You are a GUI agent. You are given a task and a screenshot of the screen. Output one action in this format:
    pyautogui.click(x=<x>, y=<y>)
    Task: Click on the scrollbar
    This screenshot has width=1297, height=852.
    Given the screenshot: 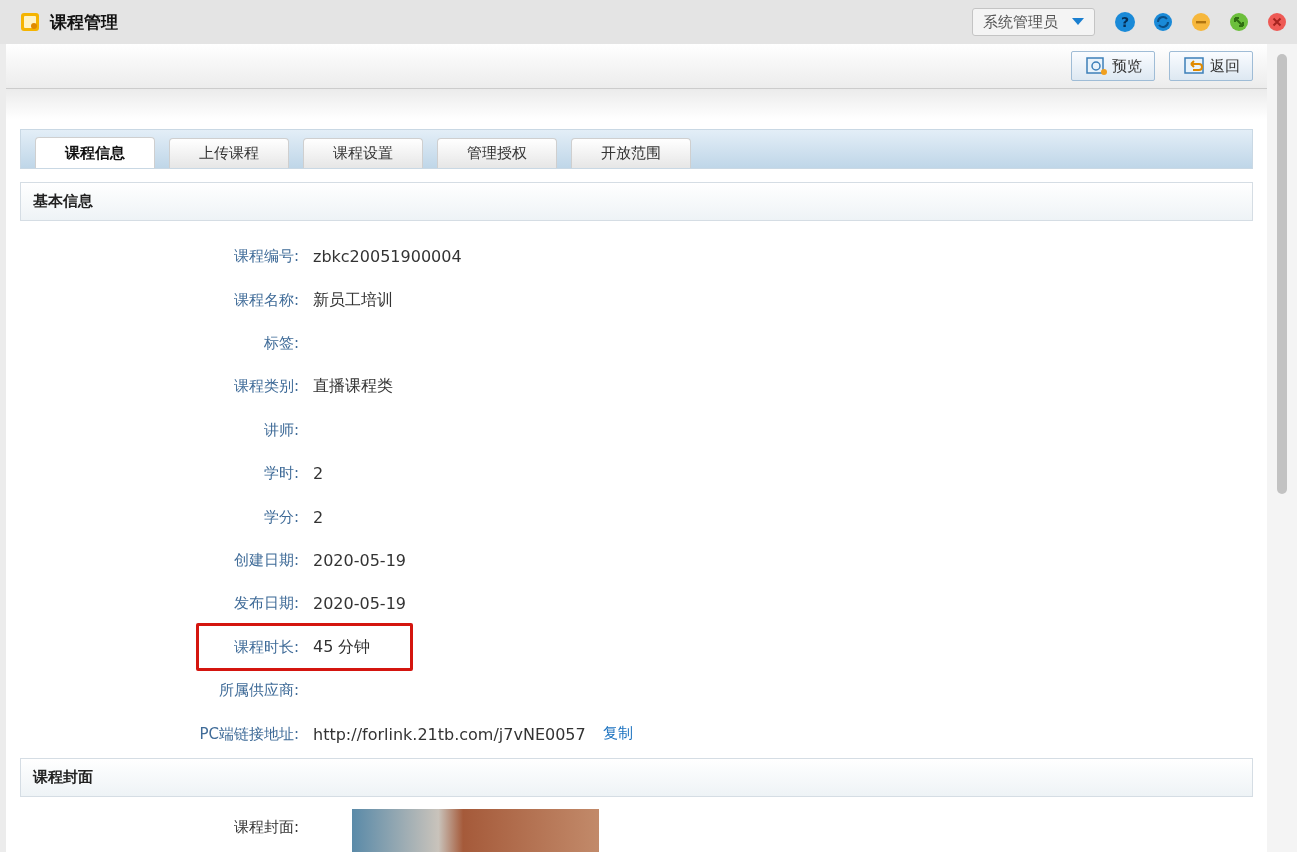 What is the action you would take?
    pyautogui.click(x=1282, y=448)
    